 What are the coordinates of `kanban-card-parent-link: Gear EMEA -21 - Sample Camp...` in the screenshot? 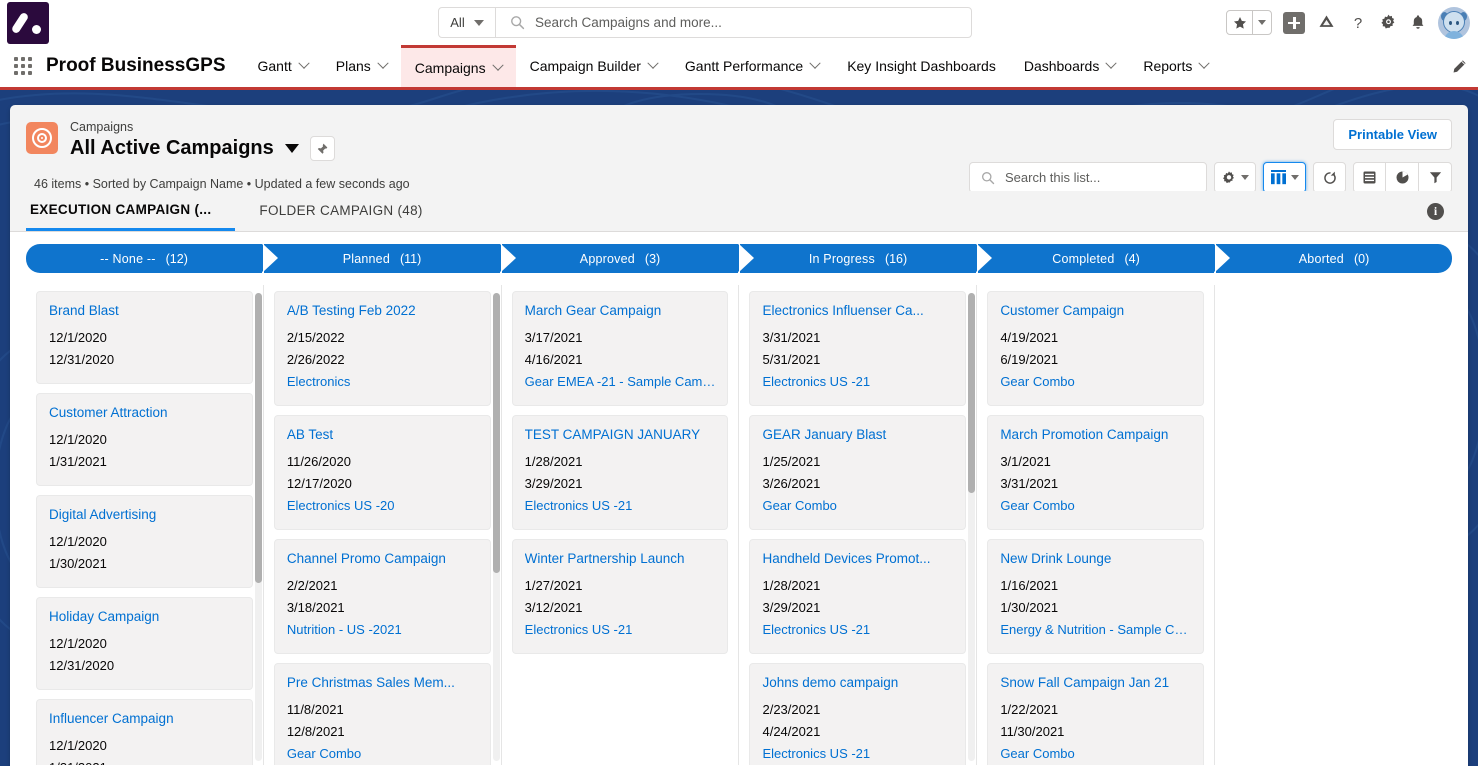 It's located at (620, 382).